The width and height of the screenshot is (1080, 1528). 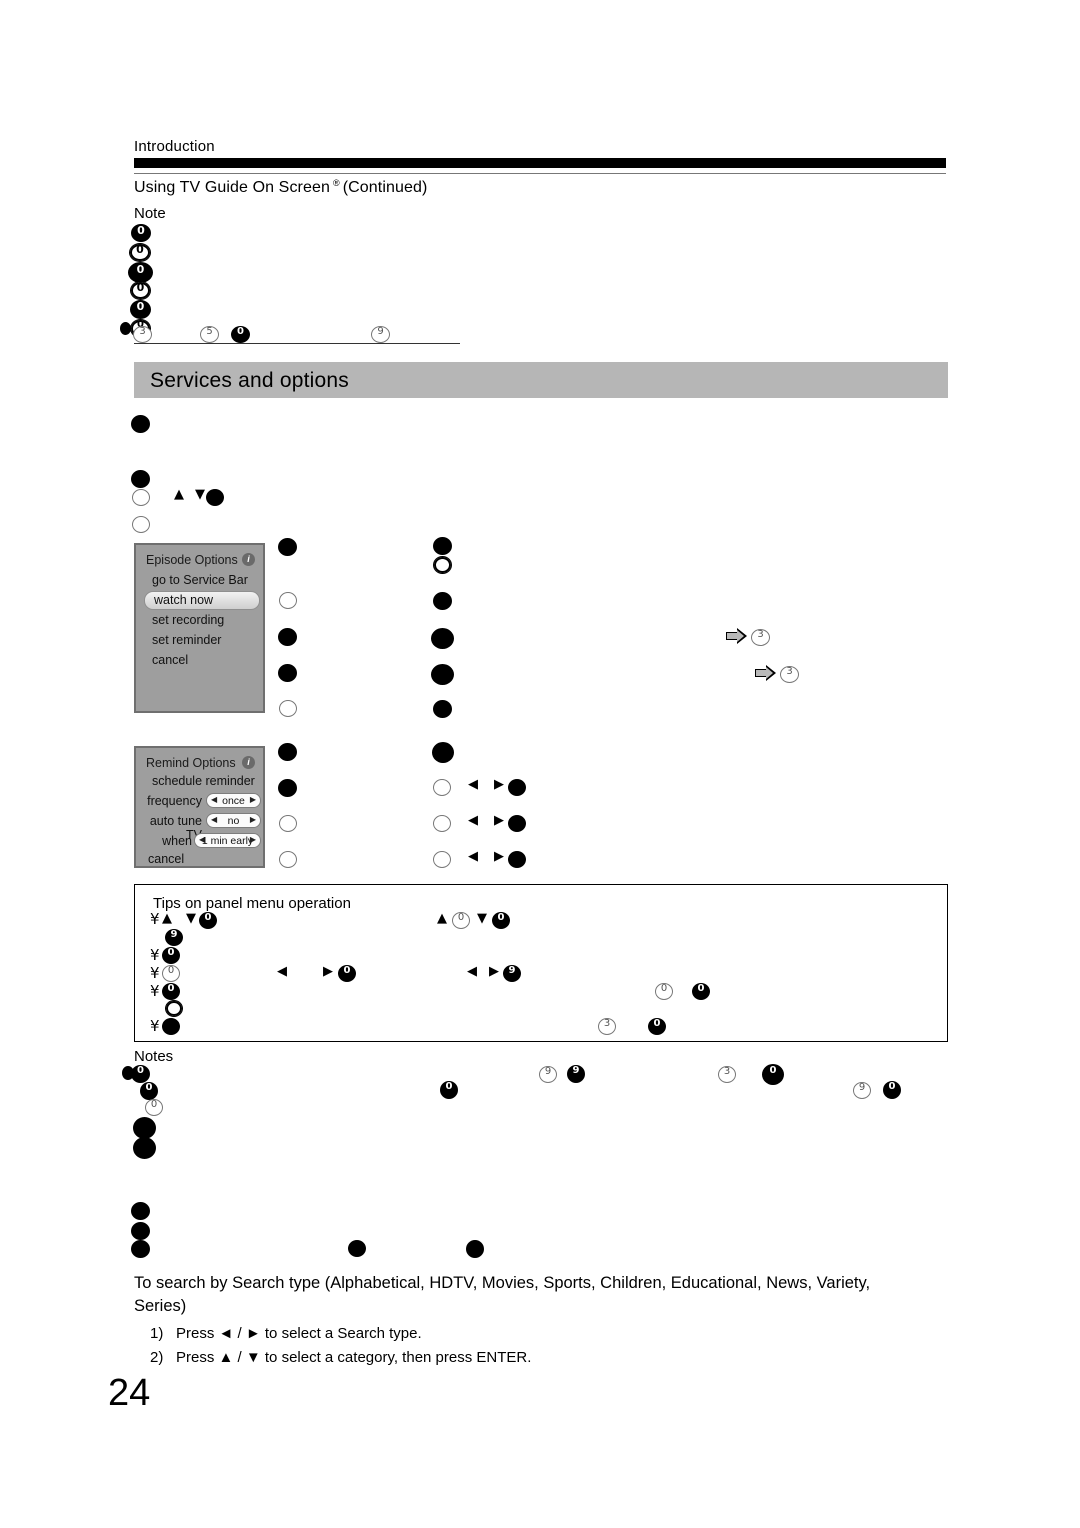 What do you see at coordinates (227, 840) in the screenshot?
I see `when-spinner: ◀ 1 min early ▶` at bounding box center [227, 840].